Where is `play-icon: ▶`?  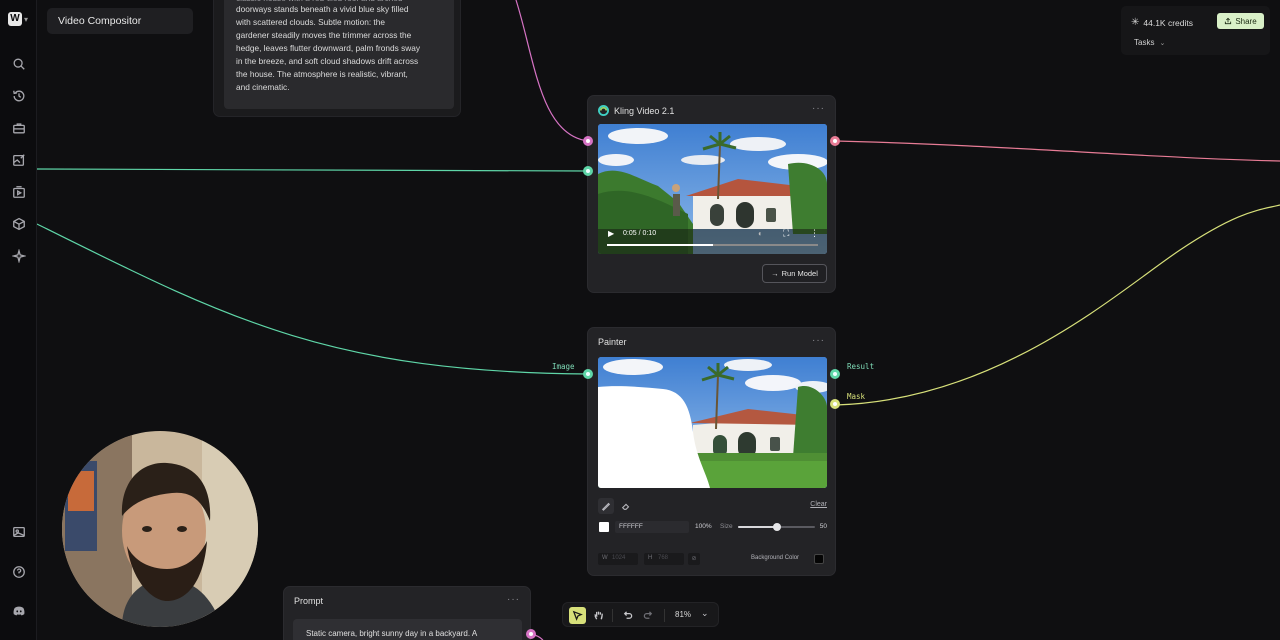
play-icon: ▶ is located at coordinates (611, 233).